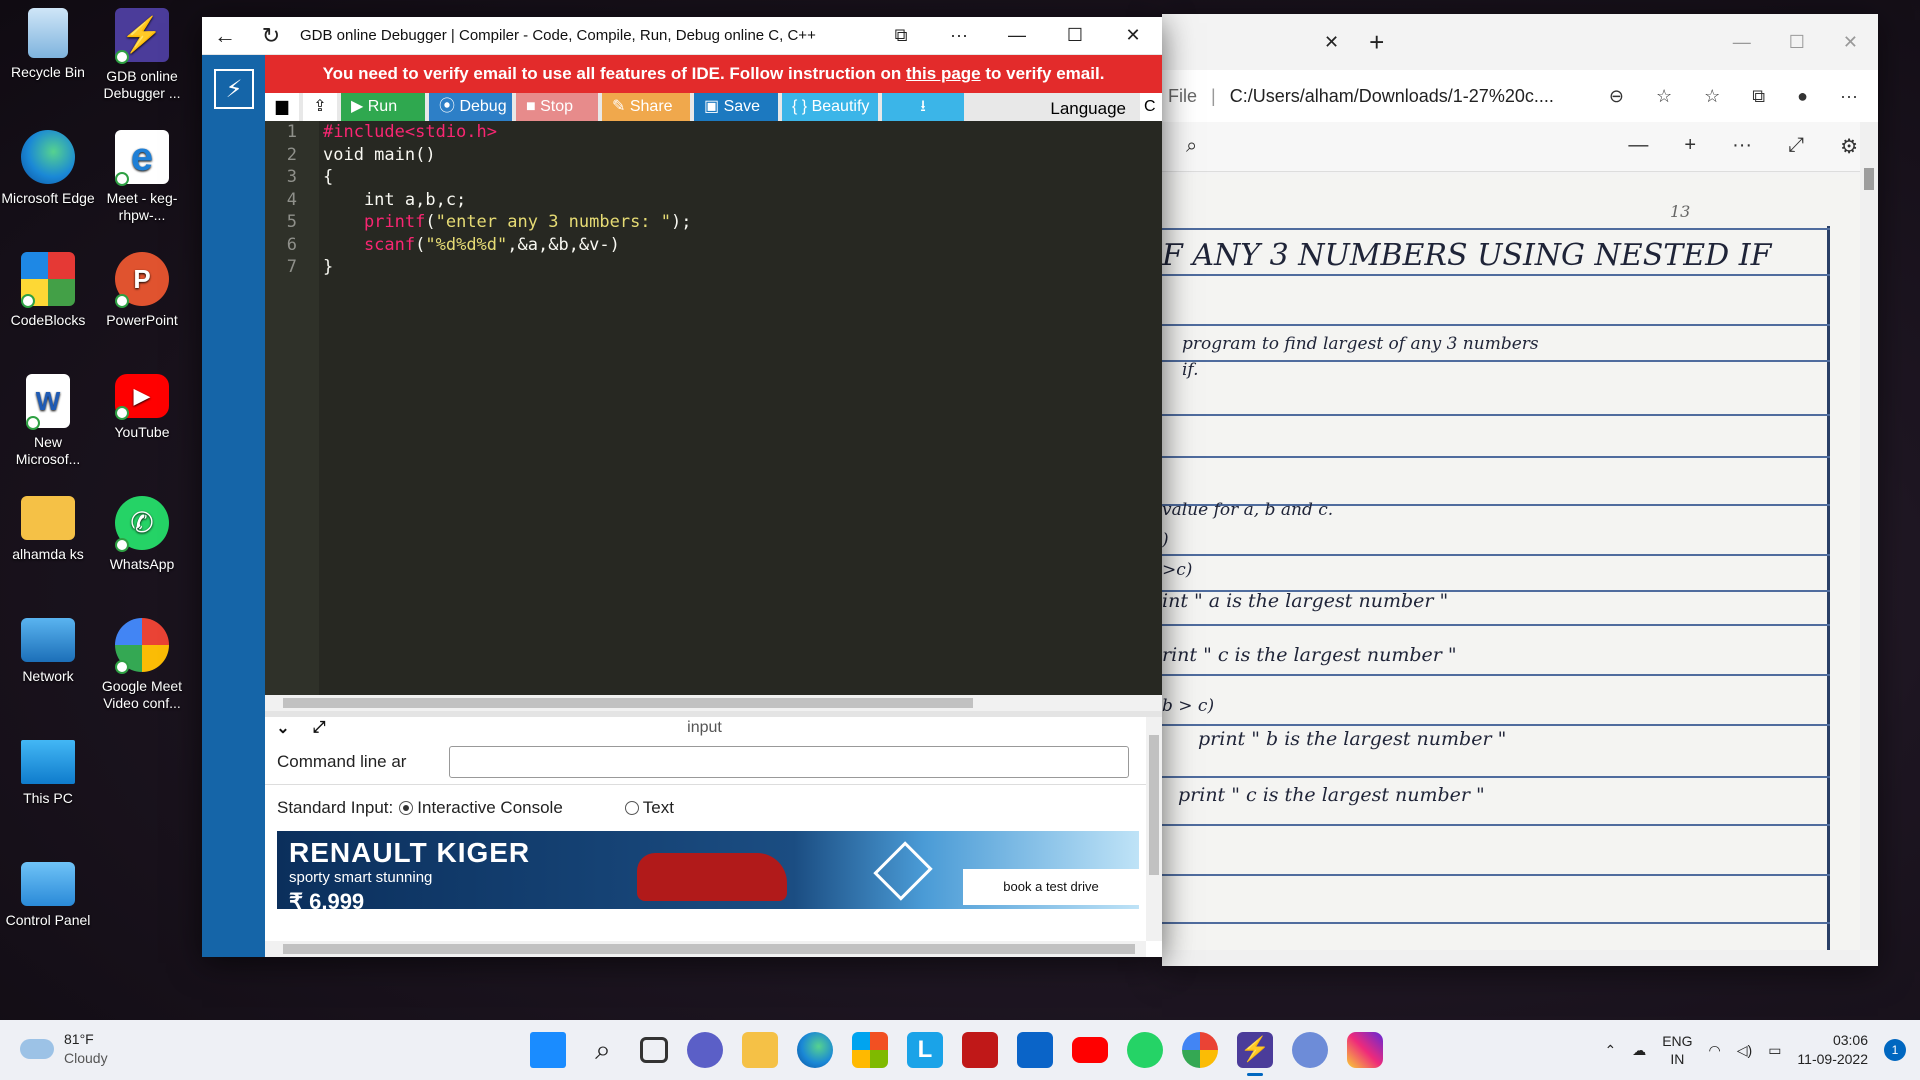 Image resolution: width=1920 pixels, height=1080 pixels. Describe the element at coordinates (557, 107) in the screenshot. I see `stop-button: ■ Stop` at that location.